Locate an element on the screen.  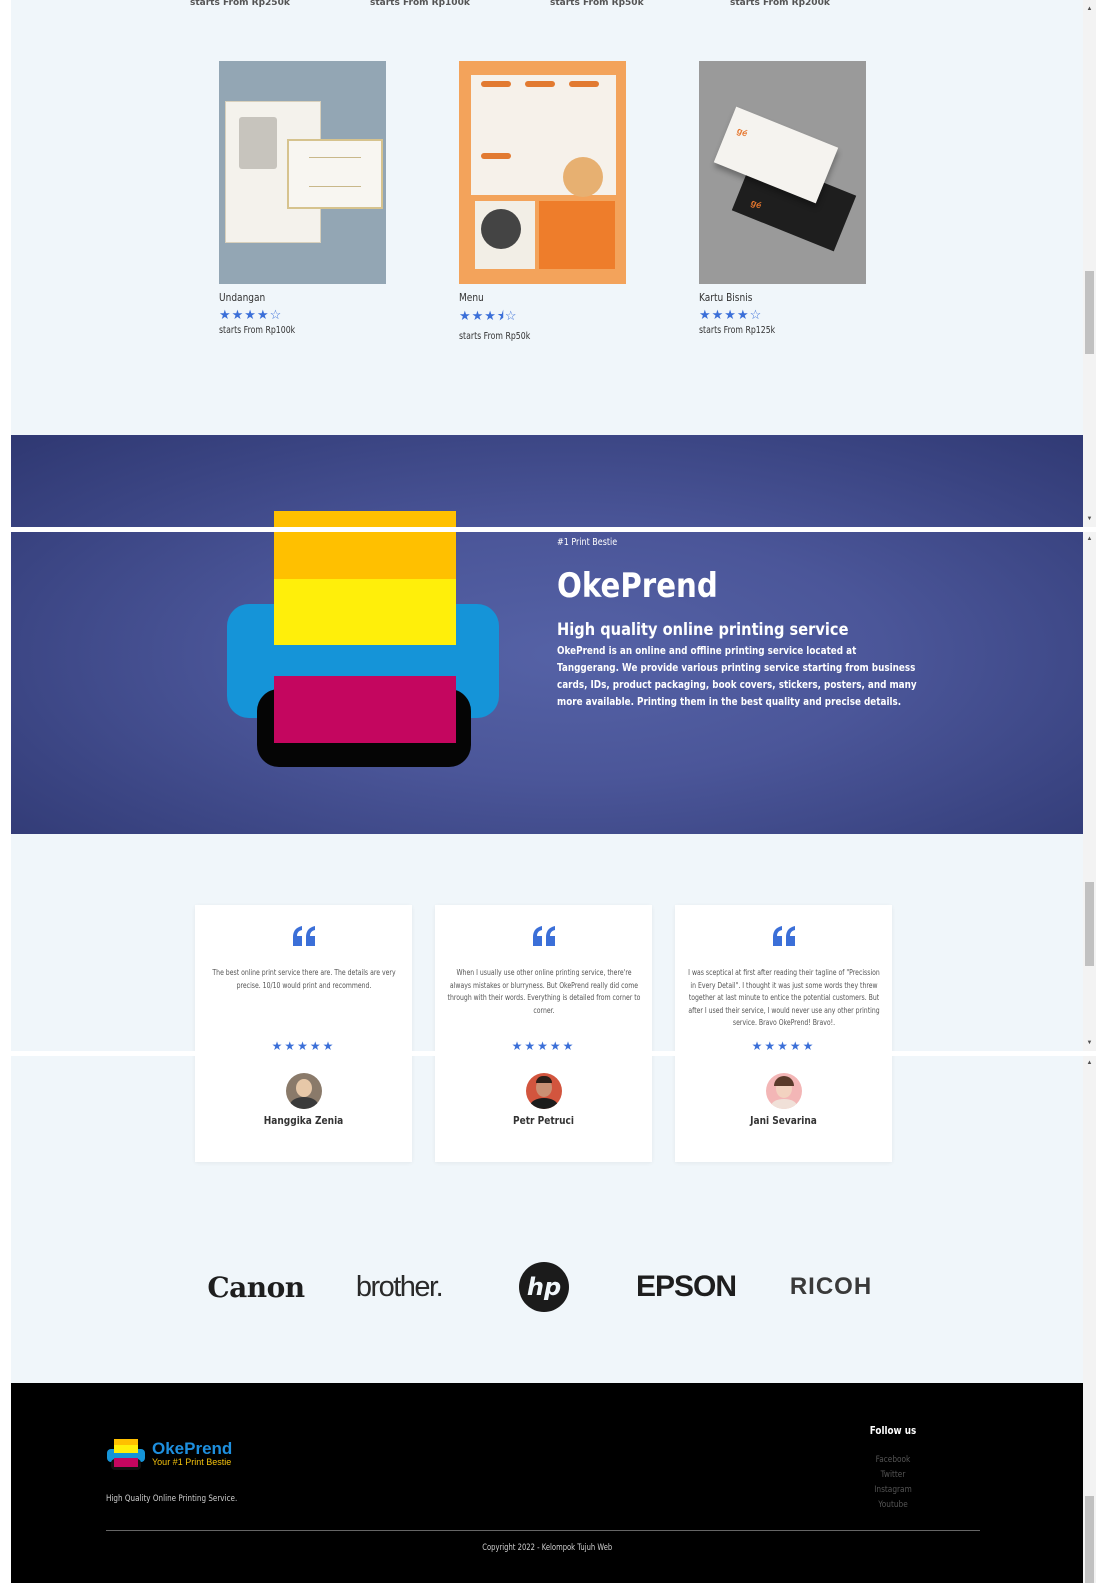
footer-divider is located at coordinates (543, 1530).